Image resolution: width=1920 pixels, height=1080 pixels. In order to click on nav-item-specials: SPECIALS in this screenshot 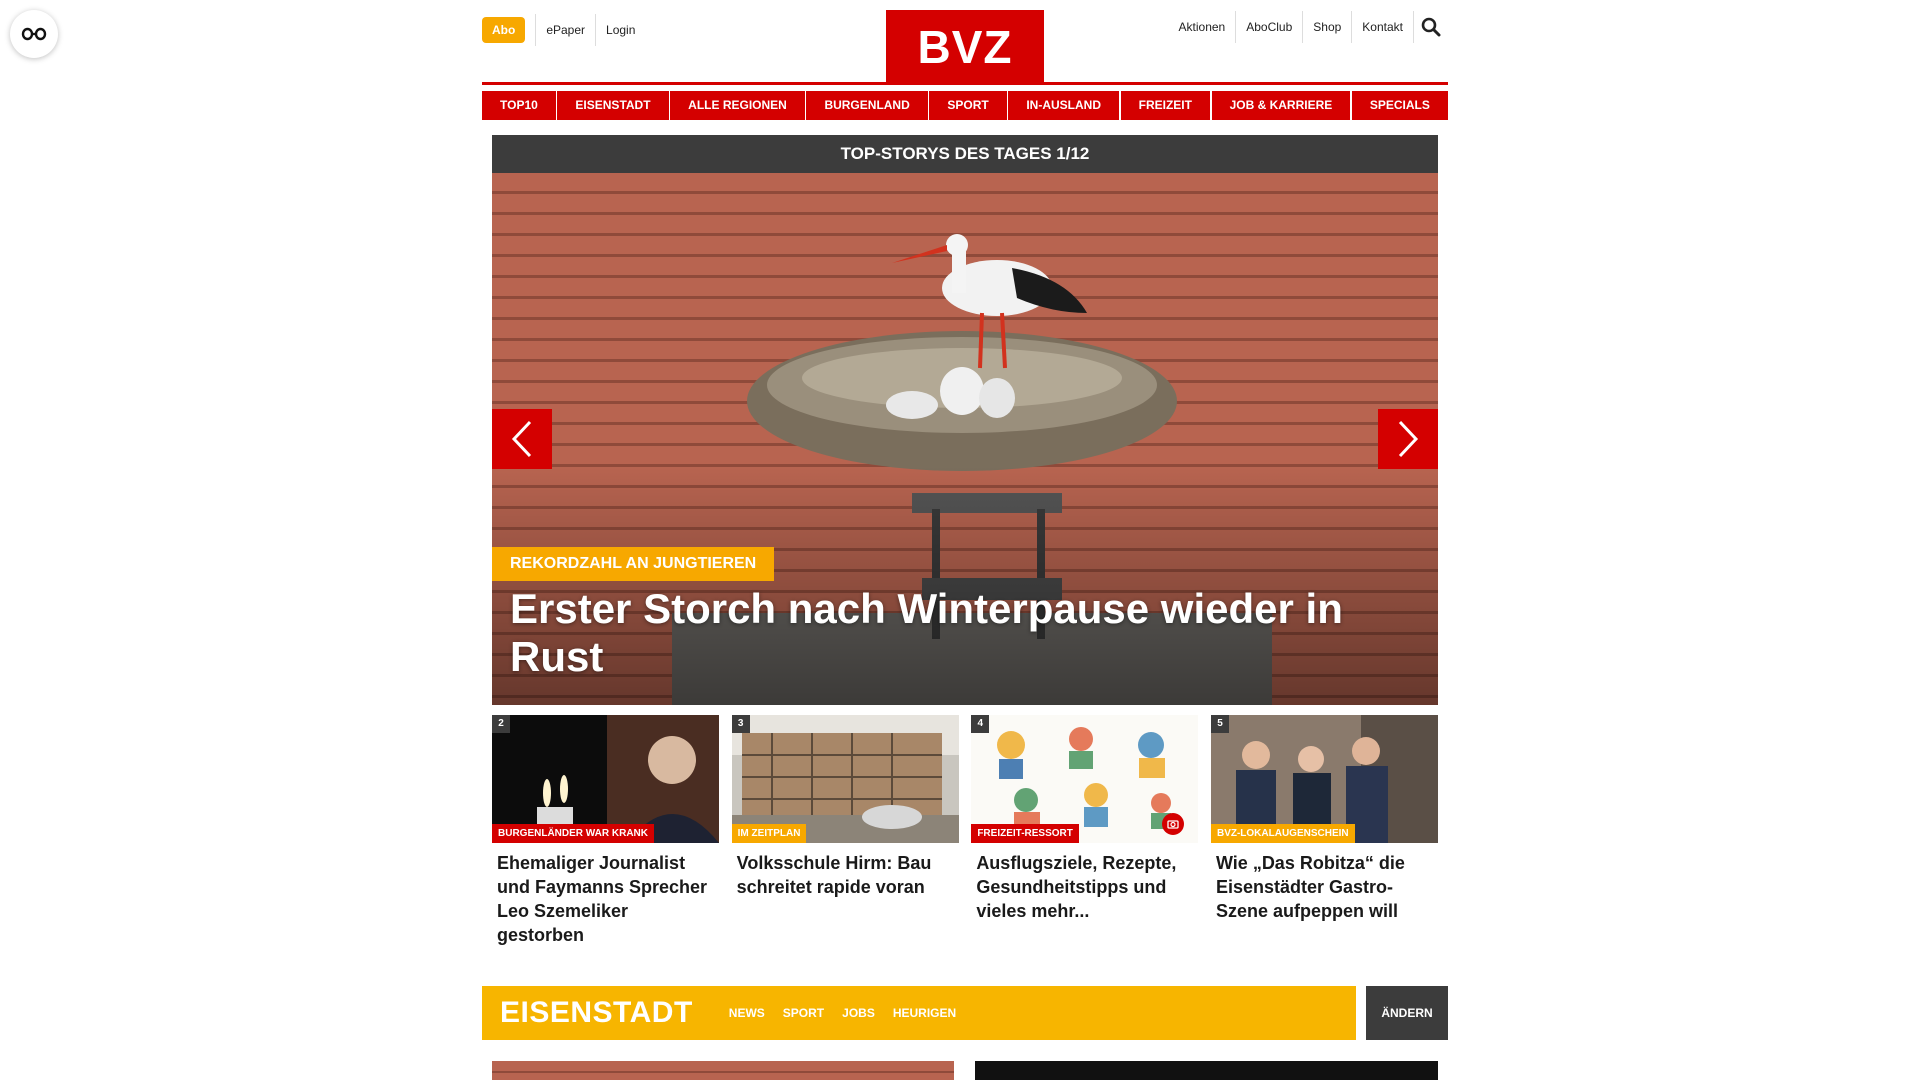, I will do `click(1399, 105)`.